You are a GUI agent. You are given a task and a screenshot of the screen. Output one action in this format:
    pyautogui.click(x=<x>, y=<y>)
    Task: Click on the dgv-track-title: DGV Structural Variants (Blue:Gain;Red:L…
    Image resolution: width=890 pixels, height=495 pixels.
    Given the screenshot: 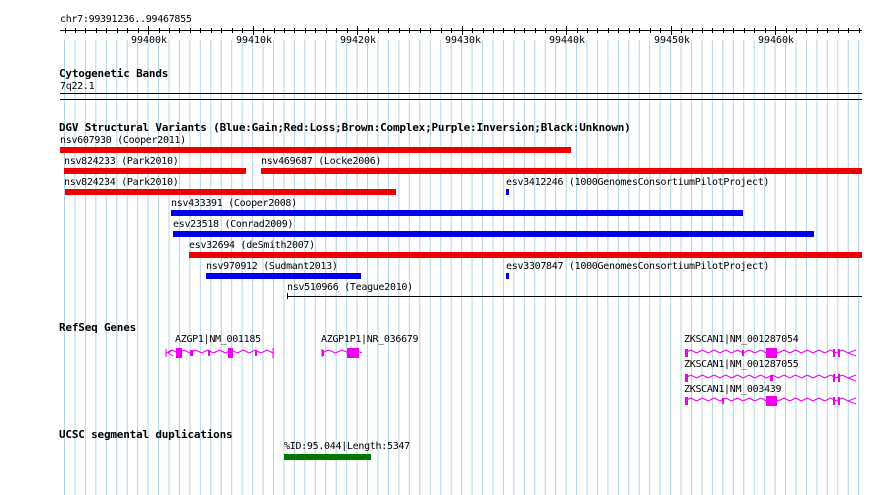 What is the action you would take?
    pyautogui.click(x=345, y=127)
    